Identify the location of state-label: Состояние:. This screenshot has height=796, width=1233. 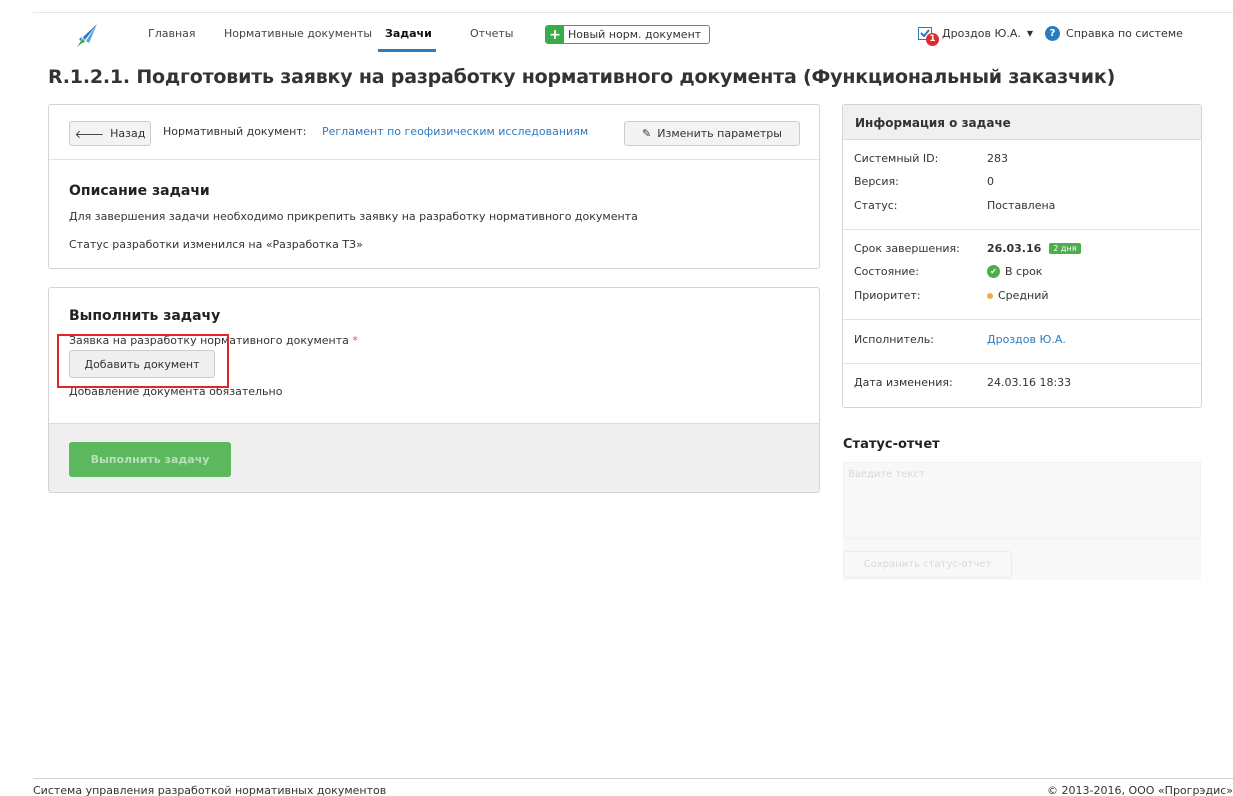
(887, 271).